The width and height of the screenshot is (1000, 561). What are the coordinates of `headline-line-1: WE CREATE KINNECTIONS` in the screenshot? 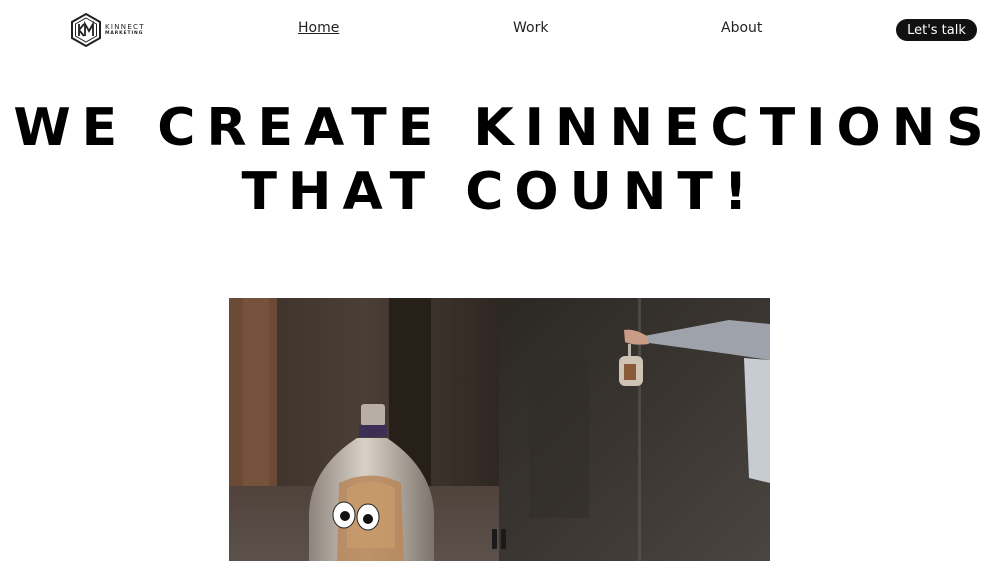 It's located at (504, 128).